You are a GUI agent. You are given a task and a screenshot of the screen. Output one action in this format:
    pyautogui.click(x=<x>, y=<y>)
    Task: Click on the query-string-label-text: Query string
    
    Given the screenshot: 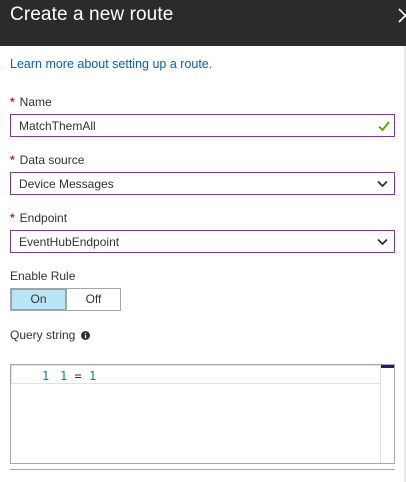 What is the action you would take?
    pyautogui.click(x=43, y=335)
    